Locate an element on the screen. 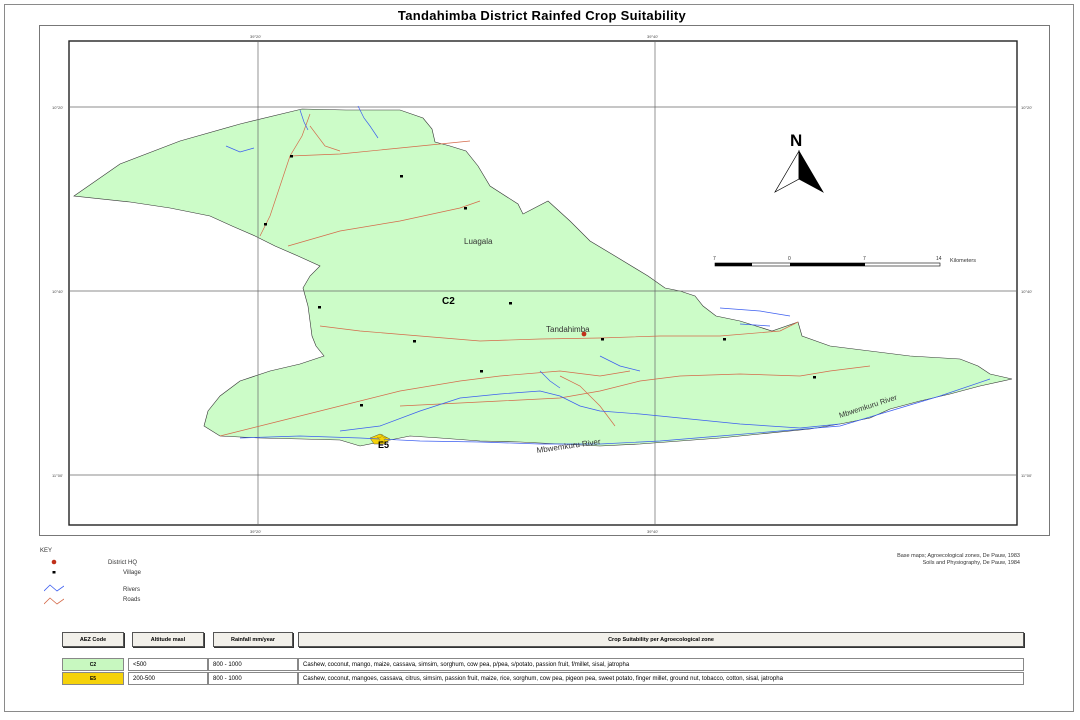 Image resolution: width=1080 pixels, height=720 pixels. key-road-icon is located at coordinates (54, 601).